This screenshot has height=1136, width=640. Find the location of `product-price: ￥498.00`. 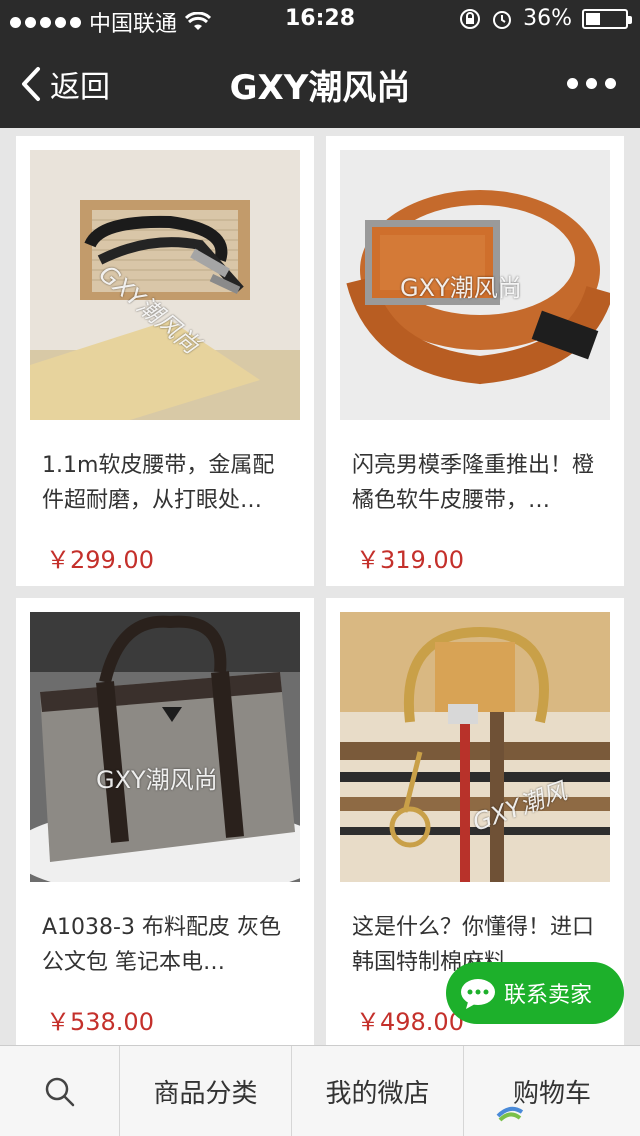

product-price: ￥498.00 is located at coordinates (410, 1022).